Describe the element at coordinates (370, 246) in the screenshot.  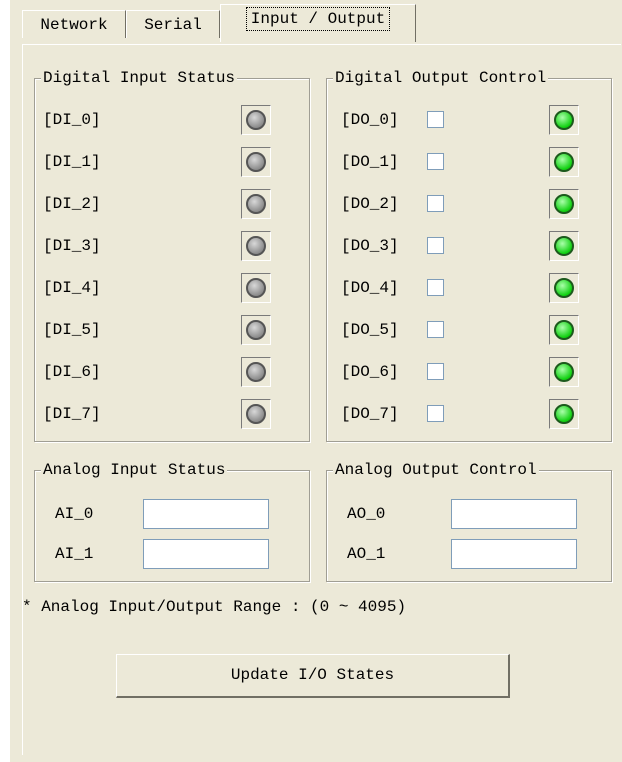
I see `do-3-label: [DO_3]` at that location.